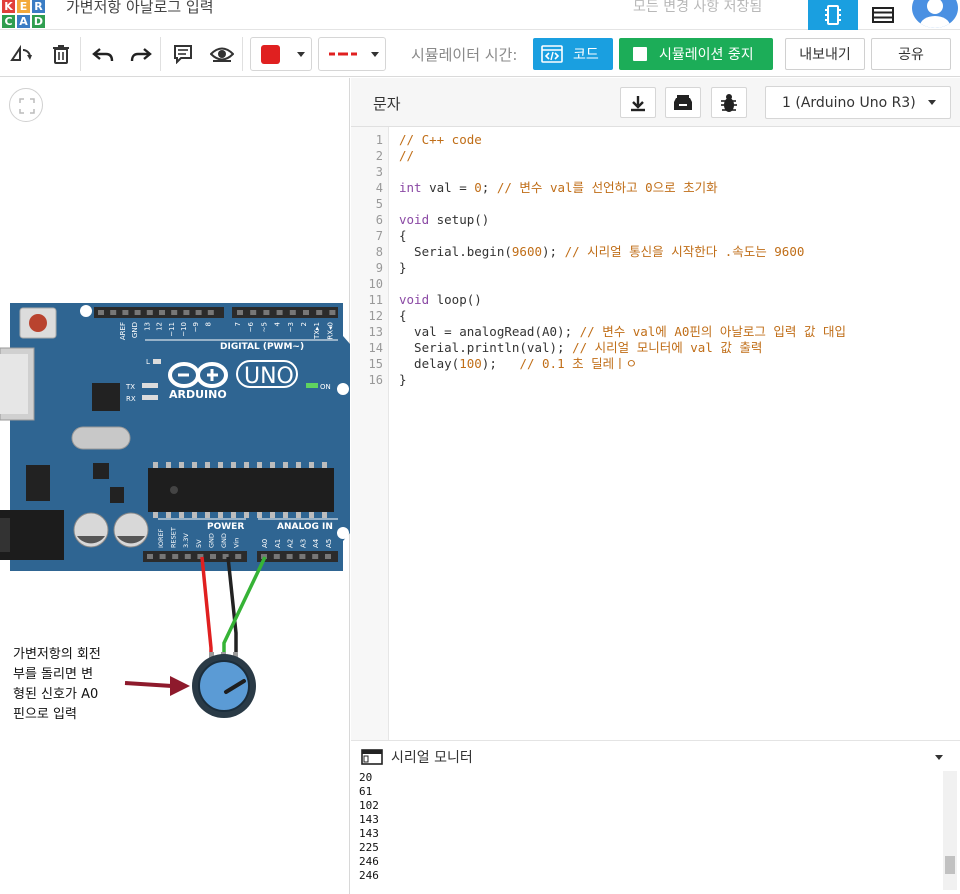  I want to click on download-icon, so click(638, 103).